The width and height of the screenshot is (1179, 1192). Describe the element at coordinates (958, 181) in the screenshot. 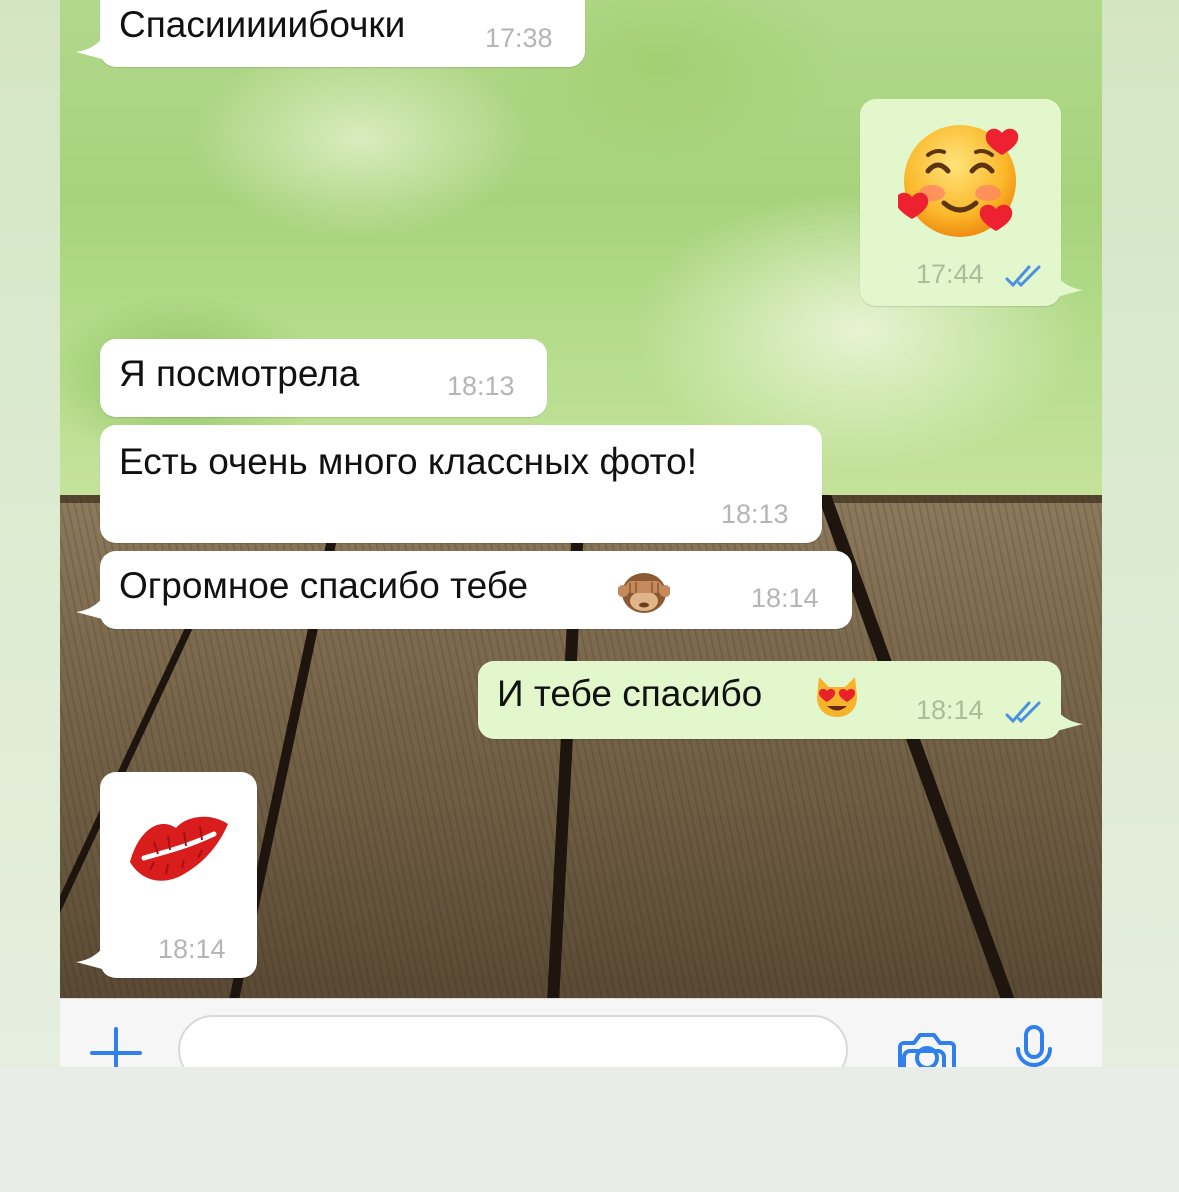

I see `smiling-face-with-hearts-emoji-icon` at that location.